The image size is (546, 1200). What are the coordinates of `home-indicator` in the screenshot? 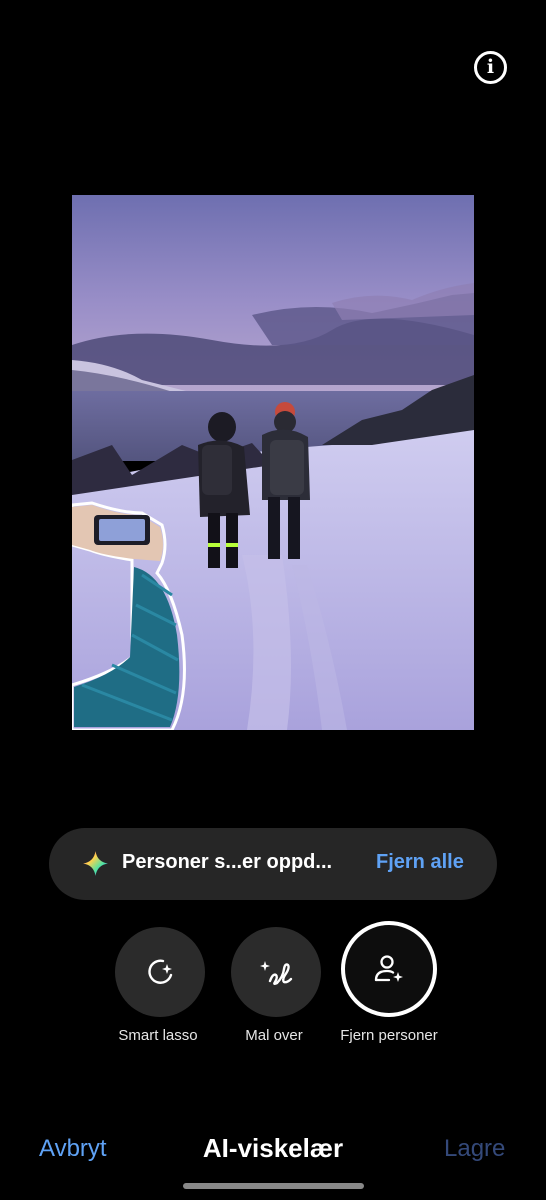 It's located at (273, 1186).